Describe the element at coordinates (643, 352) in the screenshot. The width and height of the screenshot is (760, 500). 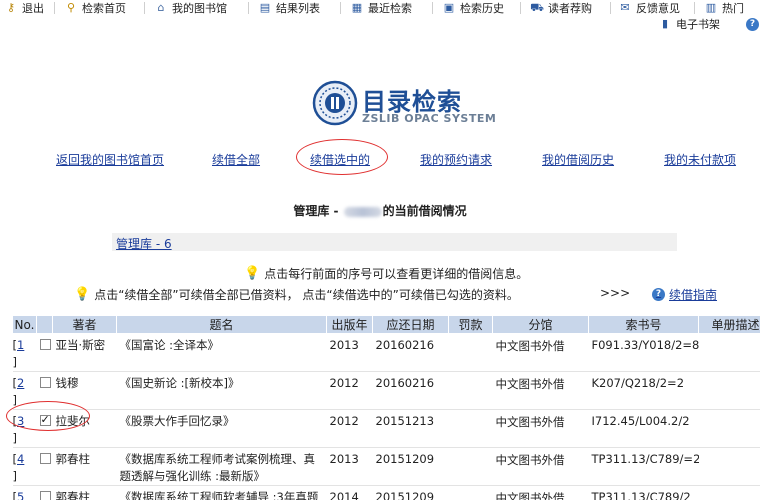
I see `call-number-cell: F091.33/Y018/2=8` at that location.